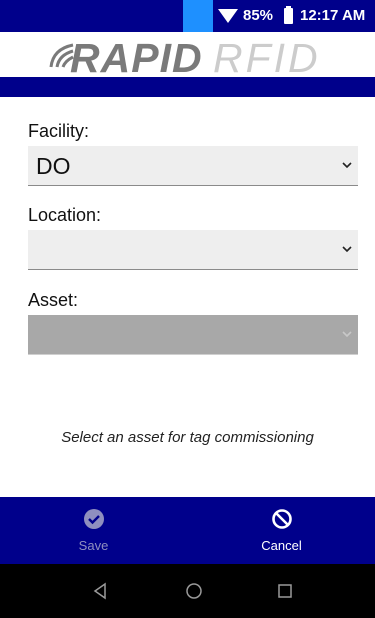  I want to click on system-nav-bar, so click(187, 591).